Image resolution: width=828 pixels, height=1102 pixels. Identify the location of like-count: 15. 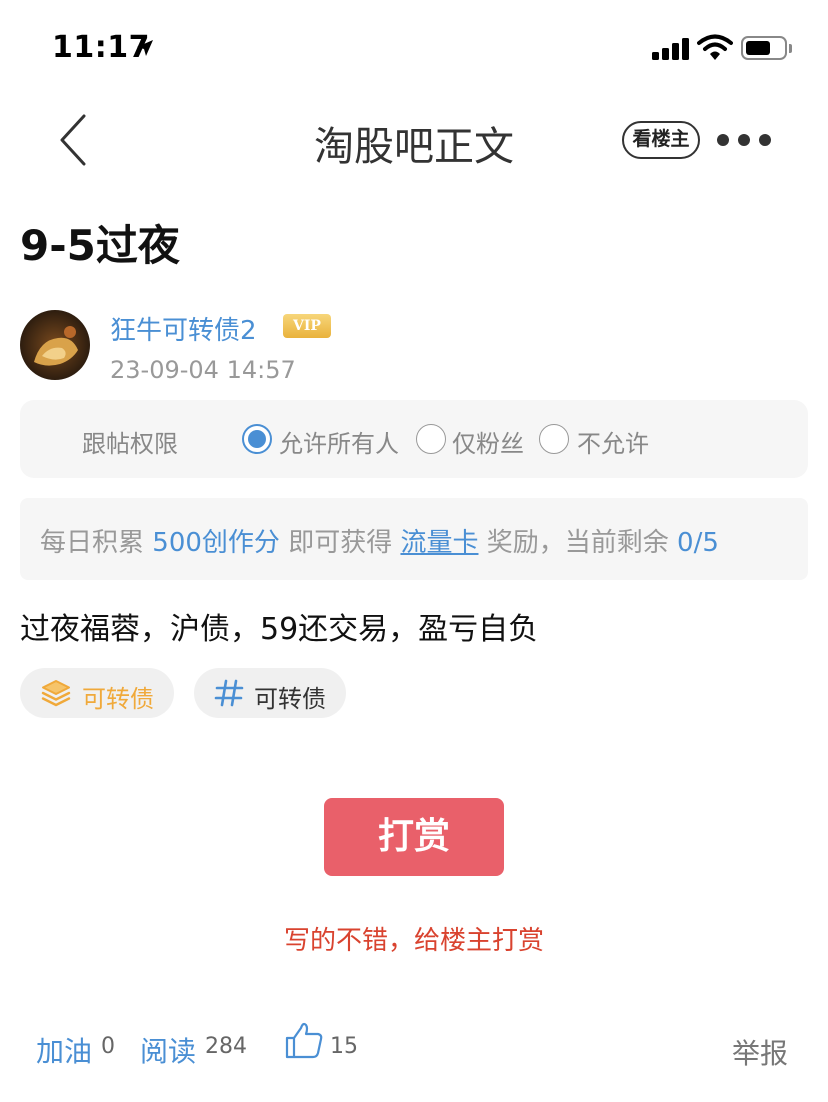
(344, 1046).